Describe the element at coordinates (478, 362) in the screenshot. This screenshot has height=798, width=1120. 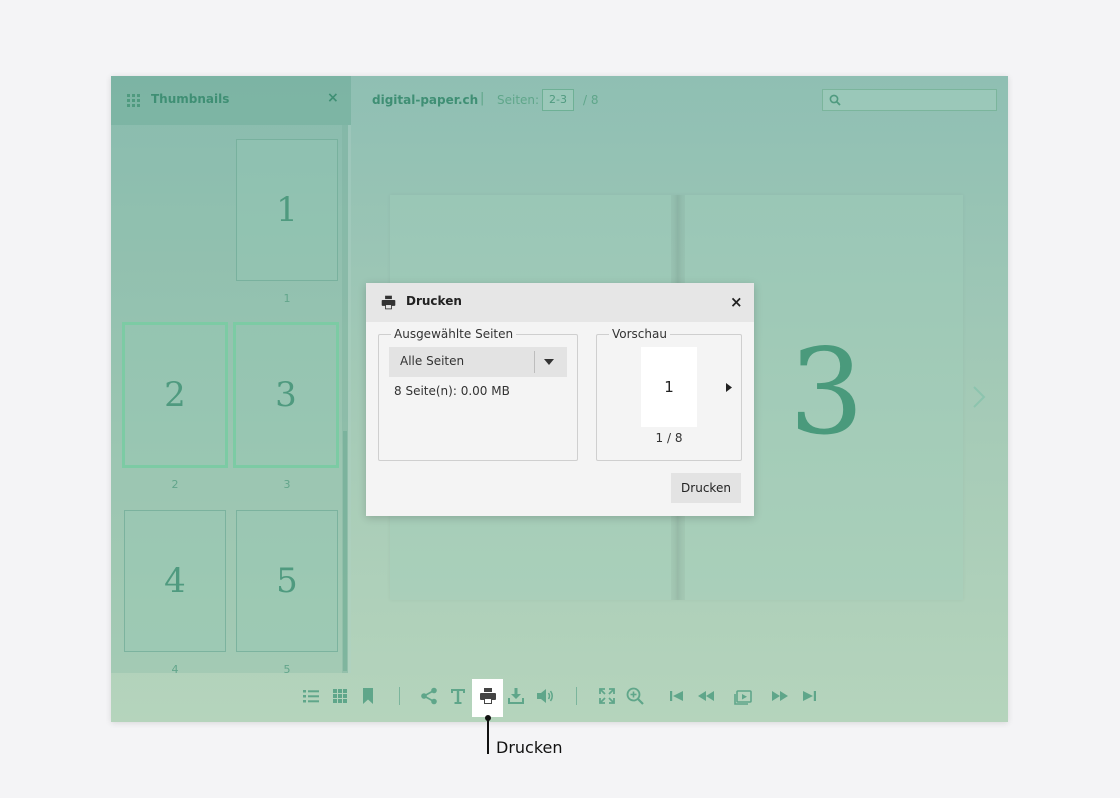
I see `page-range-select: Alle Seiten` at that location.